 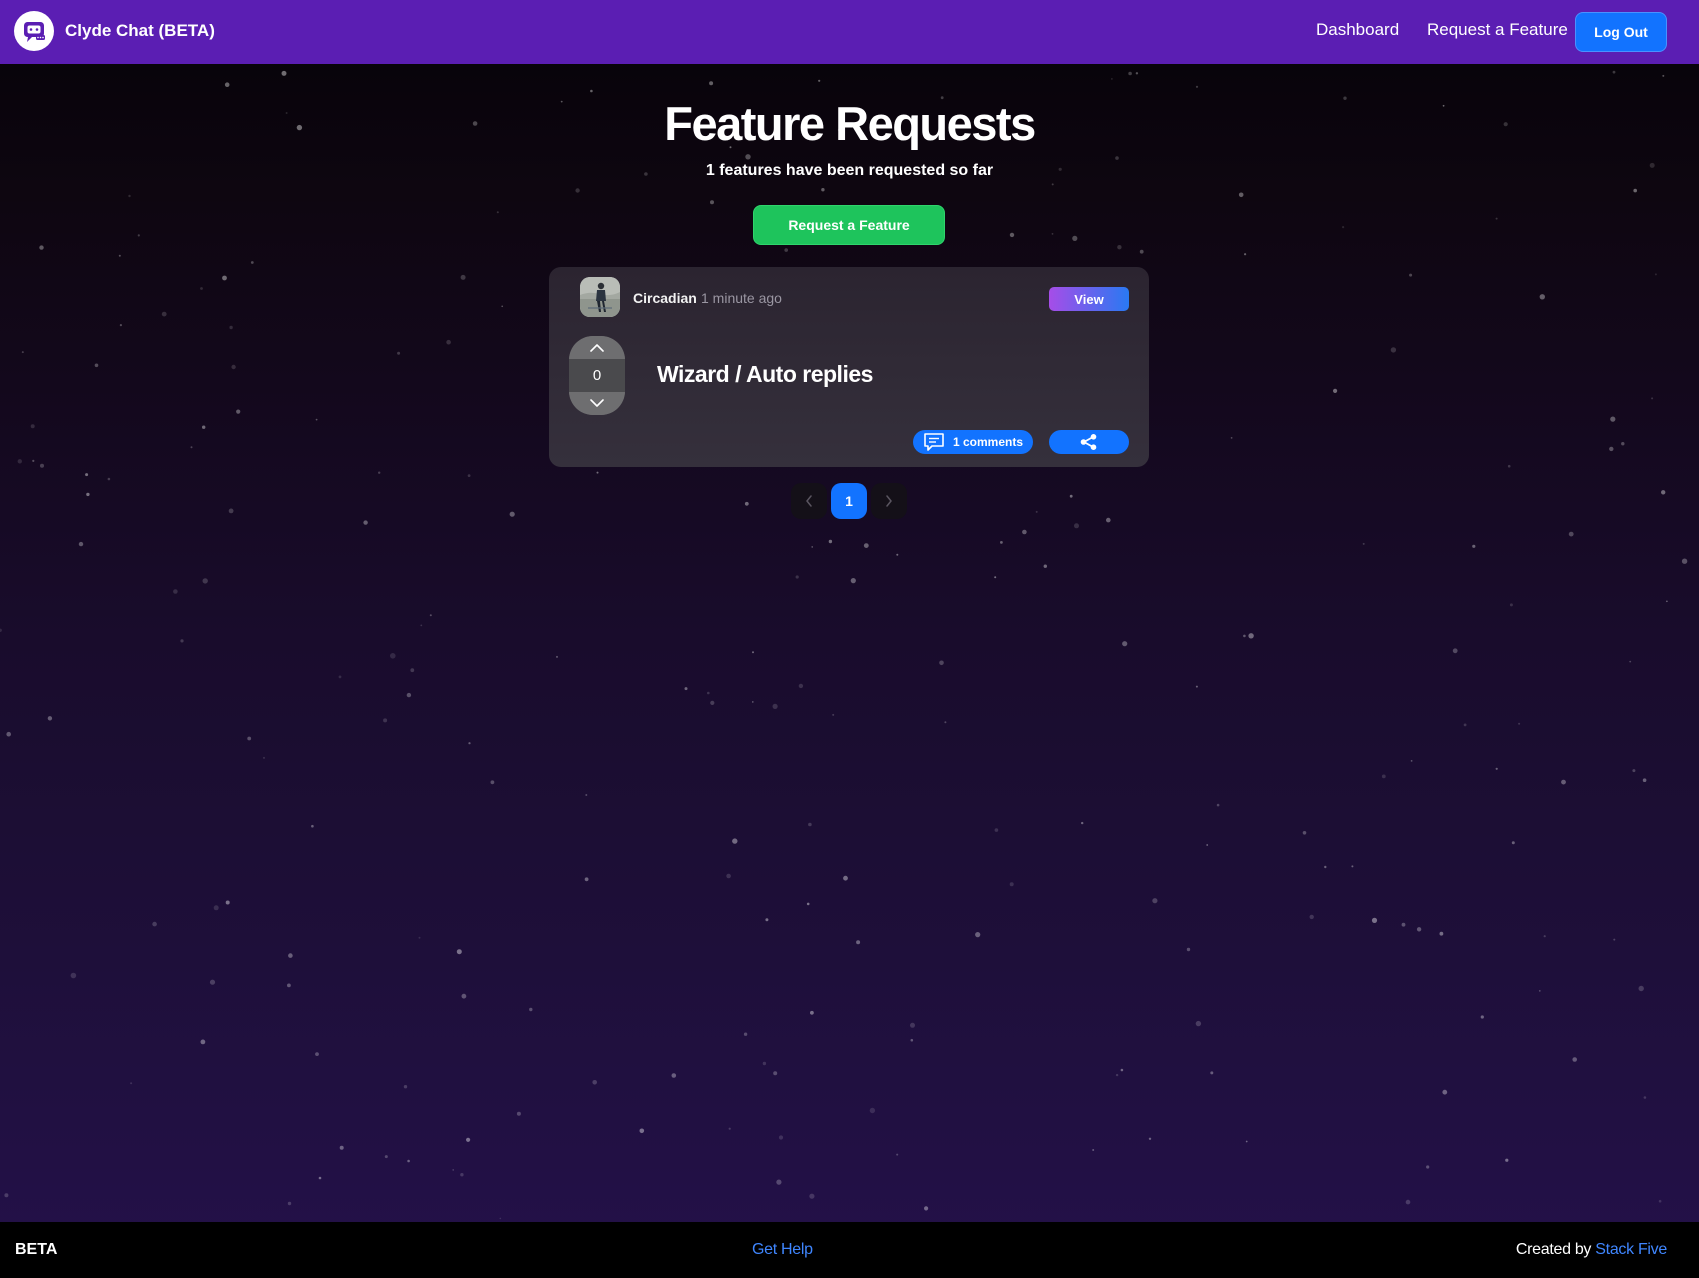 I want to click on brand-name: Clyde Chat (BETA), so click(x=140, y=30).